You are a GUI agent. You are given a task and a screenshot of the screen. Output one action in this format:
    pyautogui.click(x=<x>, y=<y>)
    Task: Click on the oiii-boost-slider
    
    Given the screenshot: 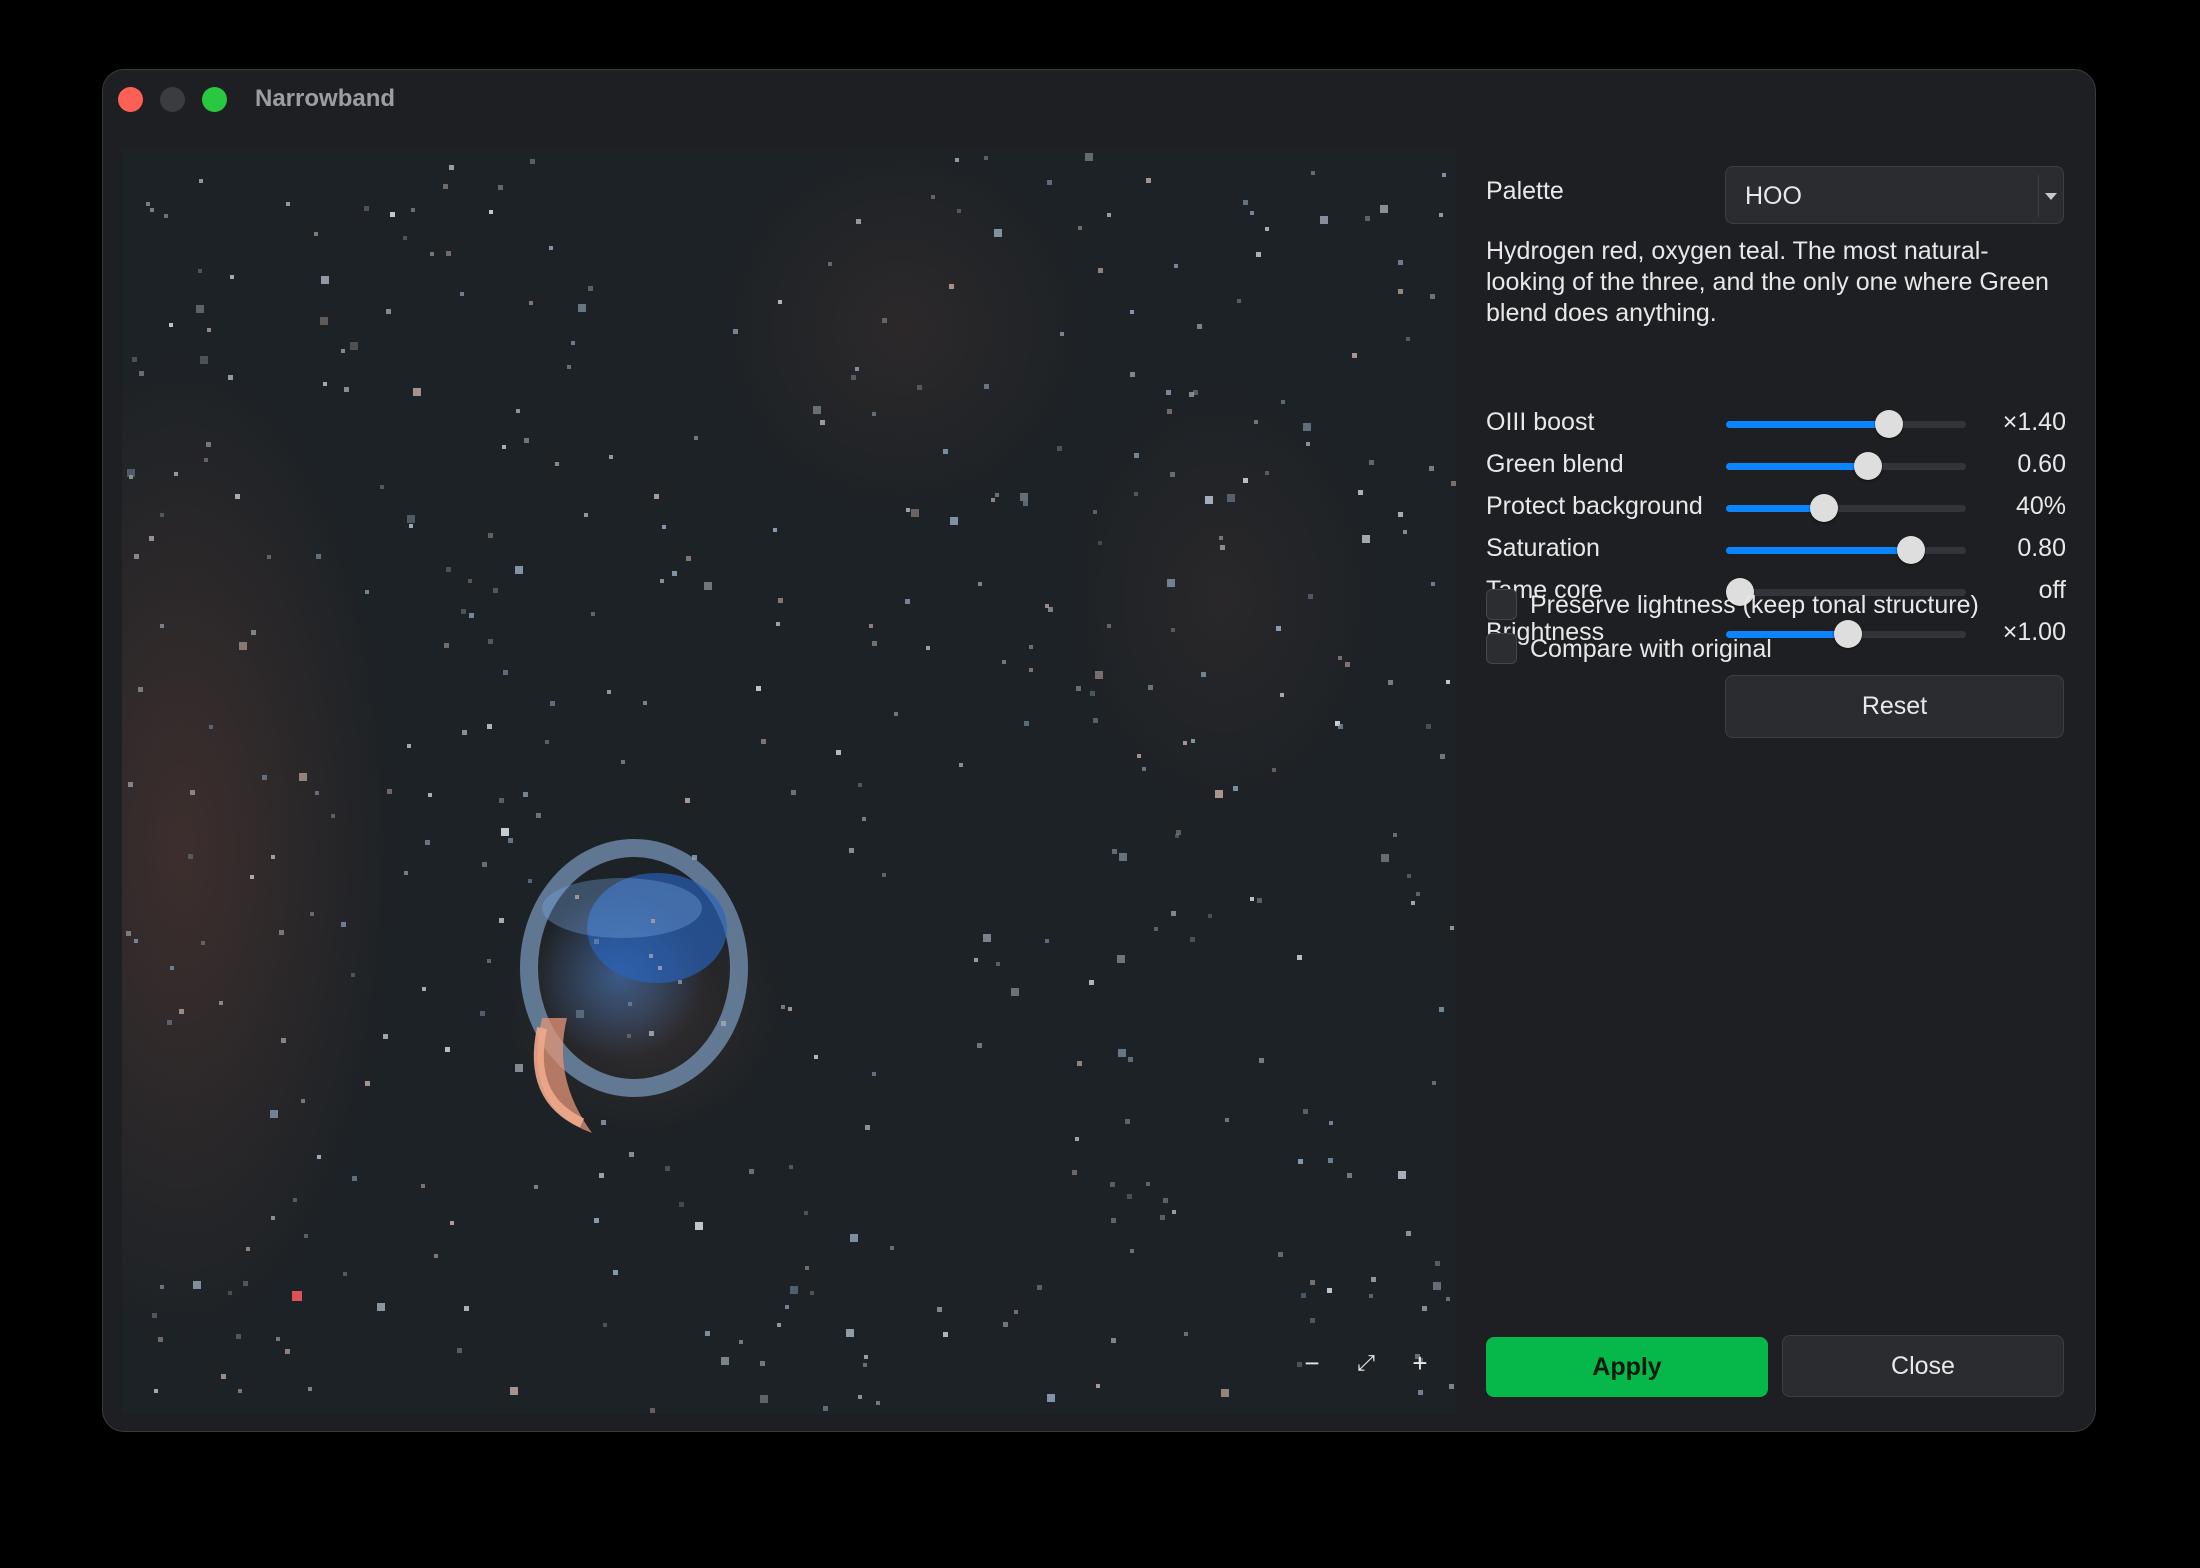 What is the action you would take?
    pyautogui.click(x=1846, y=424)
    